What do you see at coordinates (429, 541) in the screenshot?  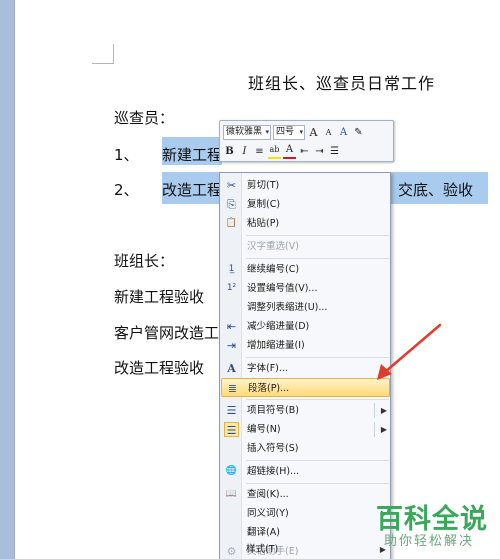 I see `watermark-sub-text: 助你轻松解决` at bounding box center [429, 541].